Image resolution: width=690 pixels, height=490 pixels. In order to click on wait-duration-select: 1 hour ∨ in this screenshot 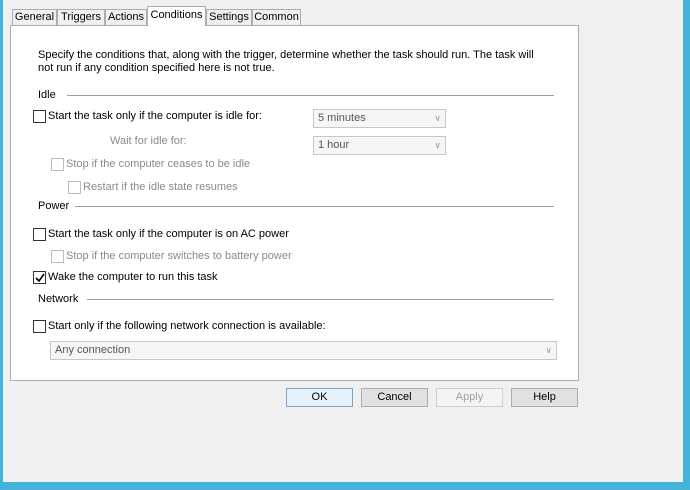, I will do `click(379, 145)`.